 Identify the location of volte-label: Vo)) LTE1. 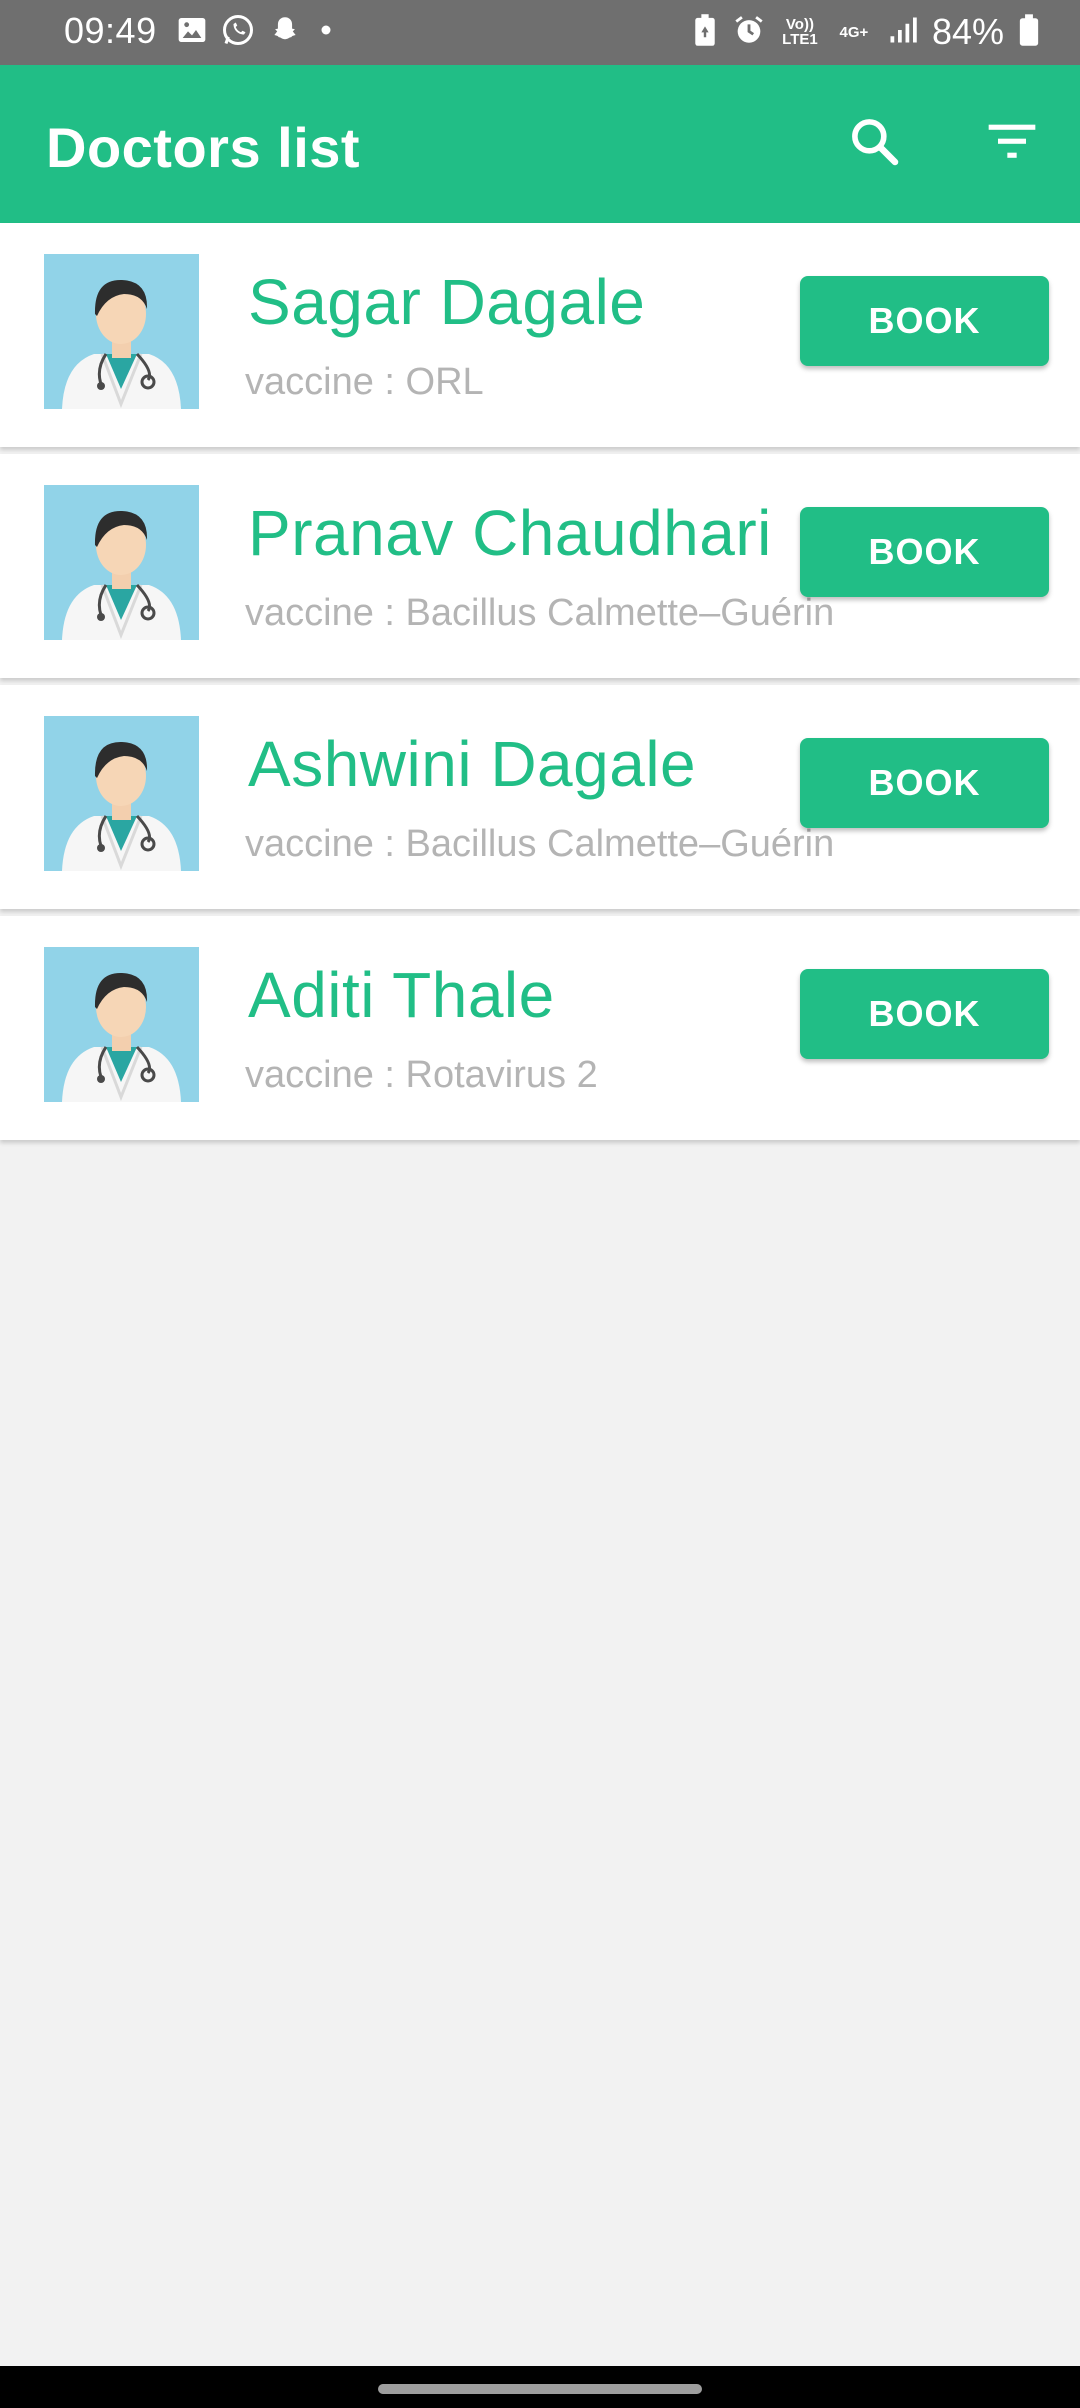
(800, 32).